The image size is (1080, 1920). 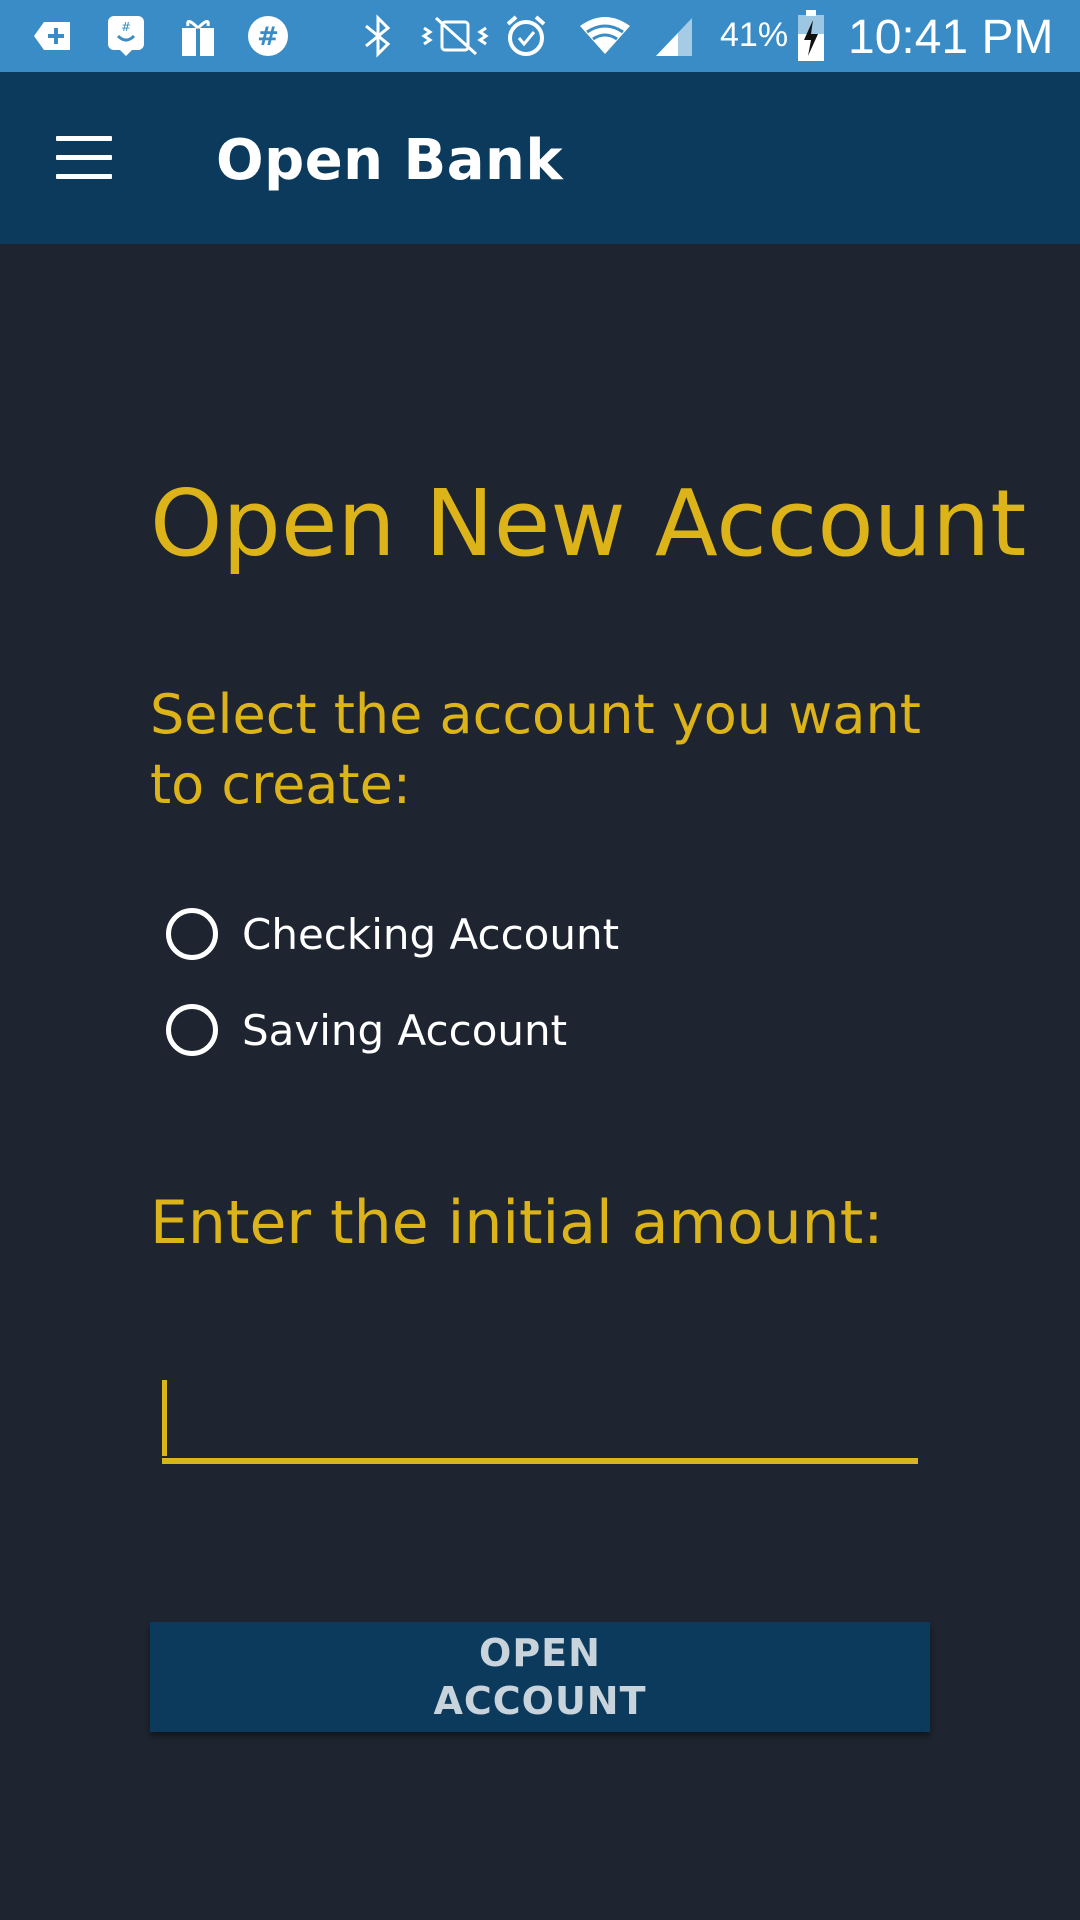 What do you see at coordinates (198, 38) in the screenshot?
I see `gift-icon` at bounding box center [198, 38].